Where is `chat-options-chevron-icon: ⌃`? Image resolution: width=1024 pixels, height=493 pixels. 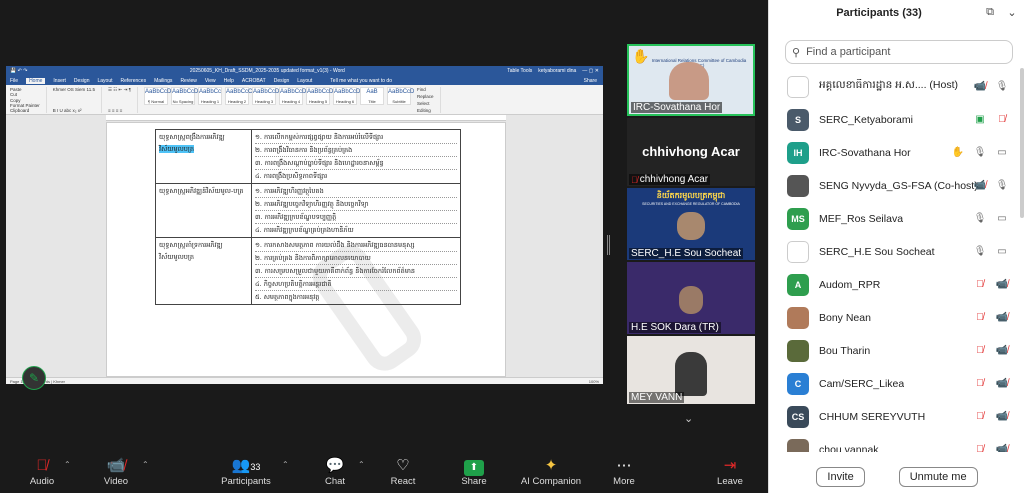 chat-options-chevron-icon: ⌃ is located at coordinates (361, 464).